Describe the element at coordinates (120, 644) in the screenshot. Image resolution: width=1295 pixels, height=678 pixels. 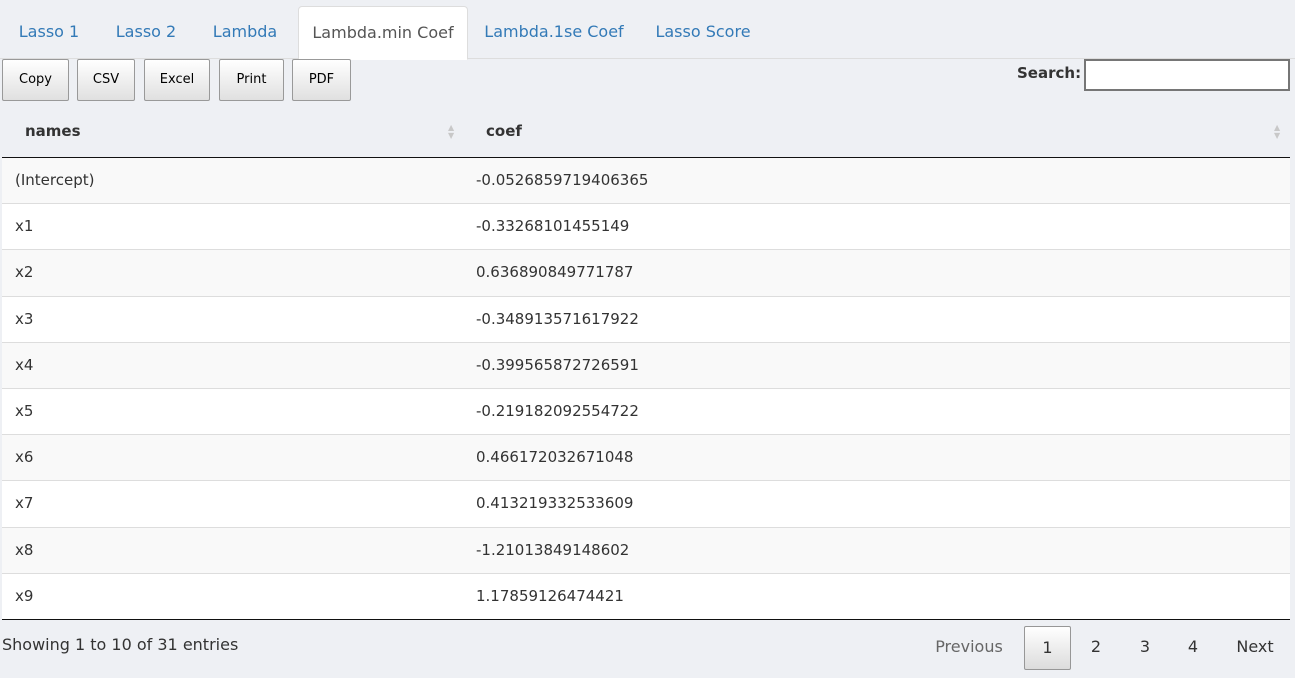
I see `table-info: Showing 1 to 10 of 31 entries` at that location.